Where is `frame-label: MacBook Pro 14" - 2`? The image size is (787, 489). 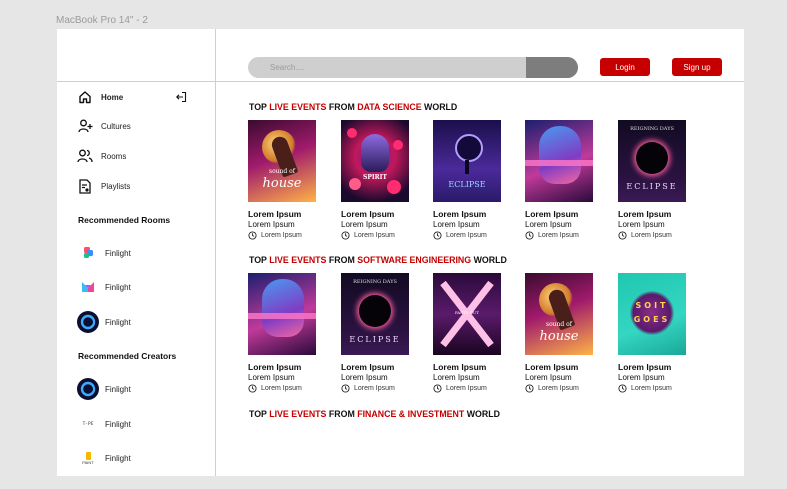 frame-label: MacBook Pro 14" - 2 is located at coordinates (102, 20).